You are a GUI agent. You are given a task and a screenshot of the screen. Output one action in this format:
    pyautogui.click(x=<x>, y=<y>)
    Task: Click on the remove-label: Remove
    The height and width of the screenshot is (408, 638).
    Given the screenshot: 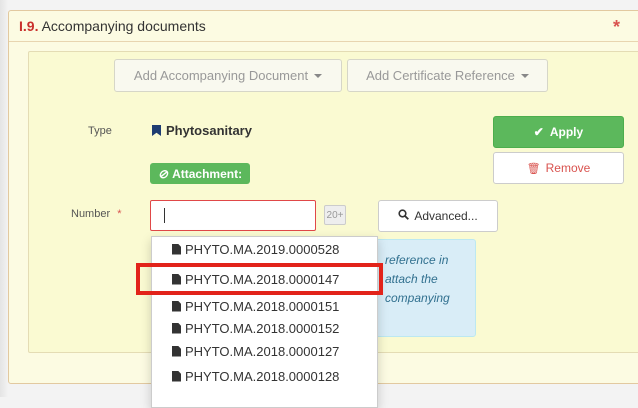 What is the action you would take?
    pyautogui.click(x=568, y=168)
    